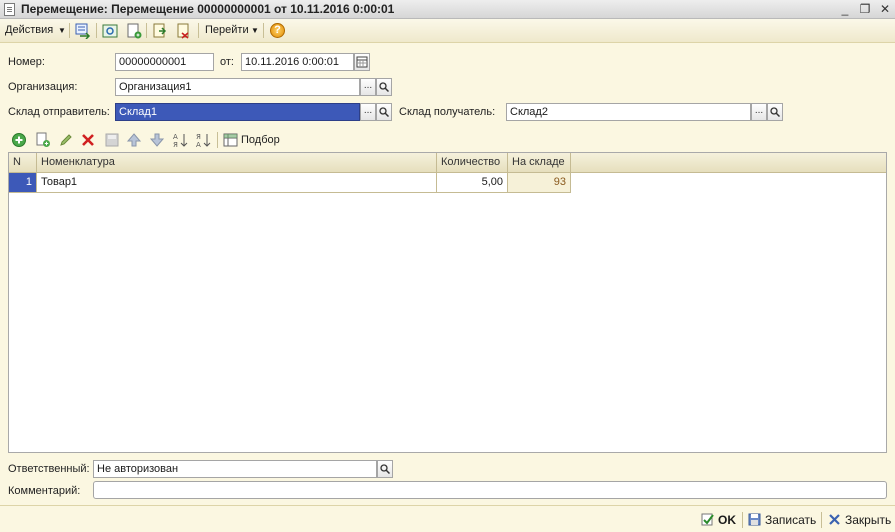 The height and width of the screenshot is (532, 895). I want to click on move-down-icon, so click(157, 140).